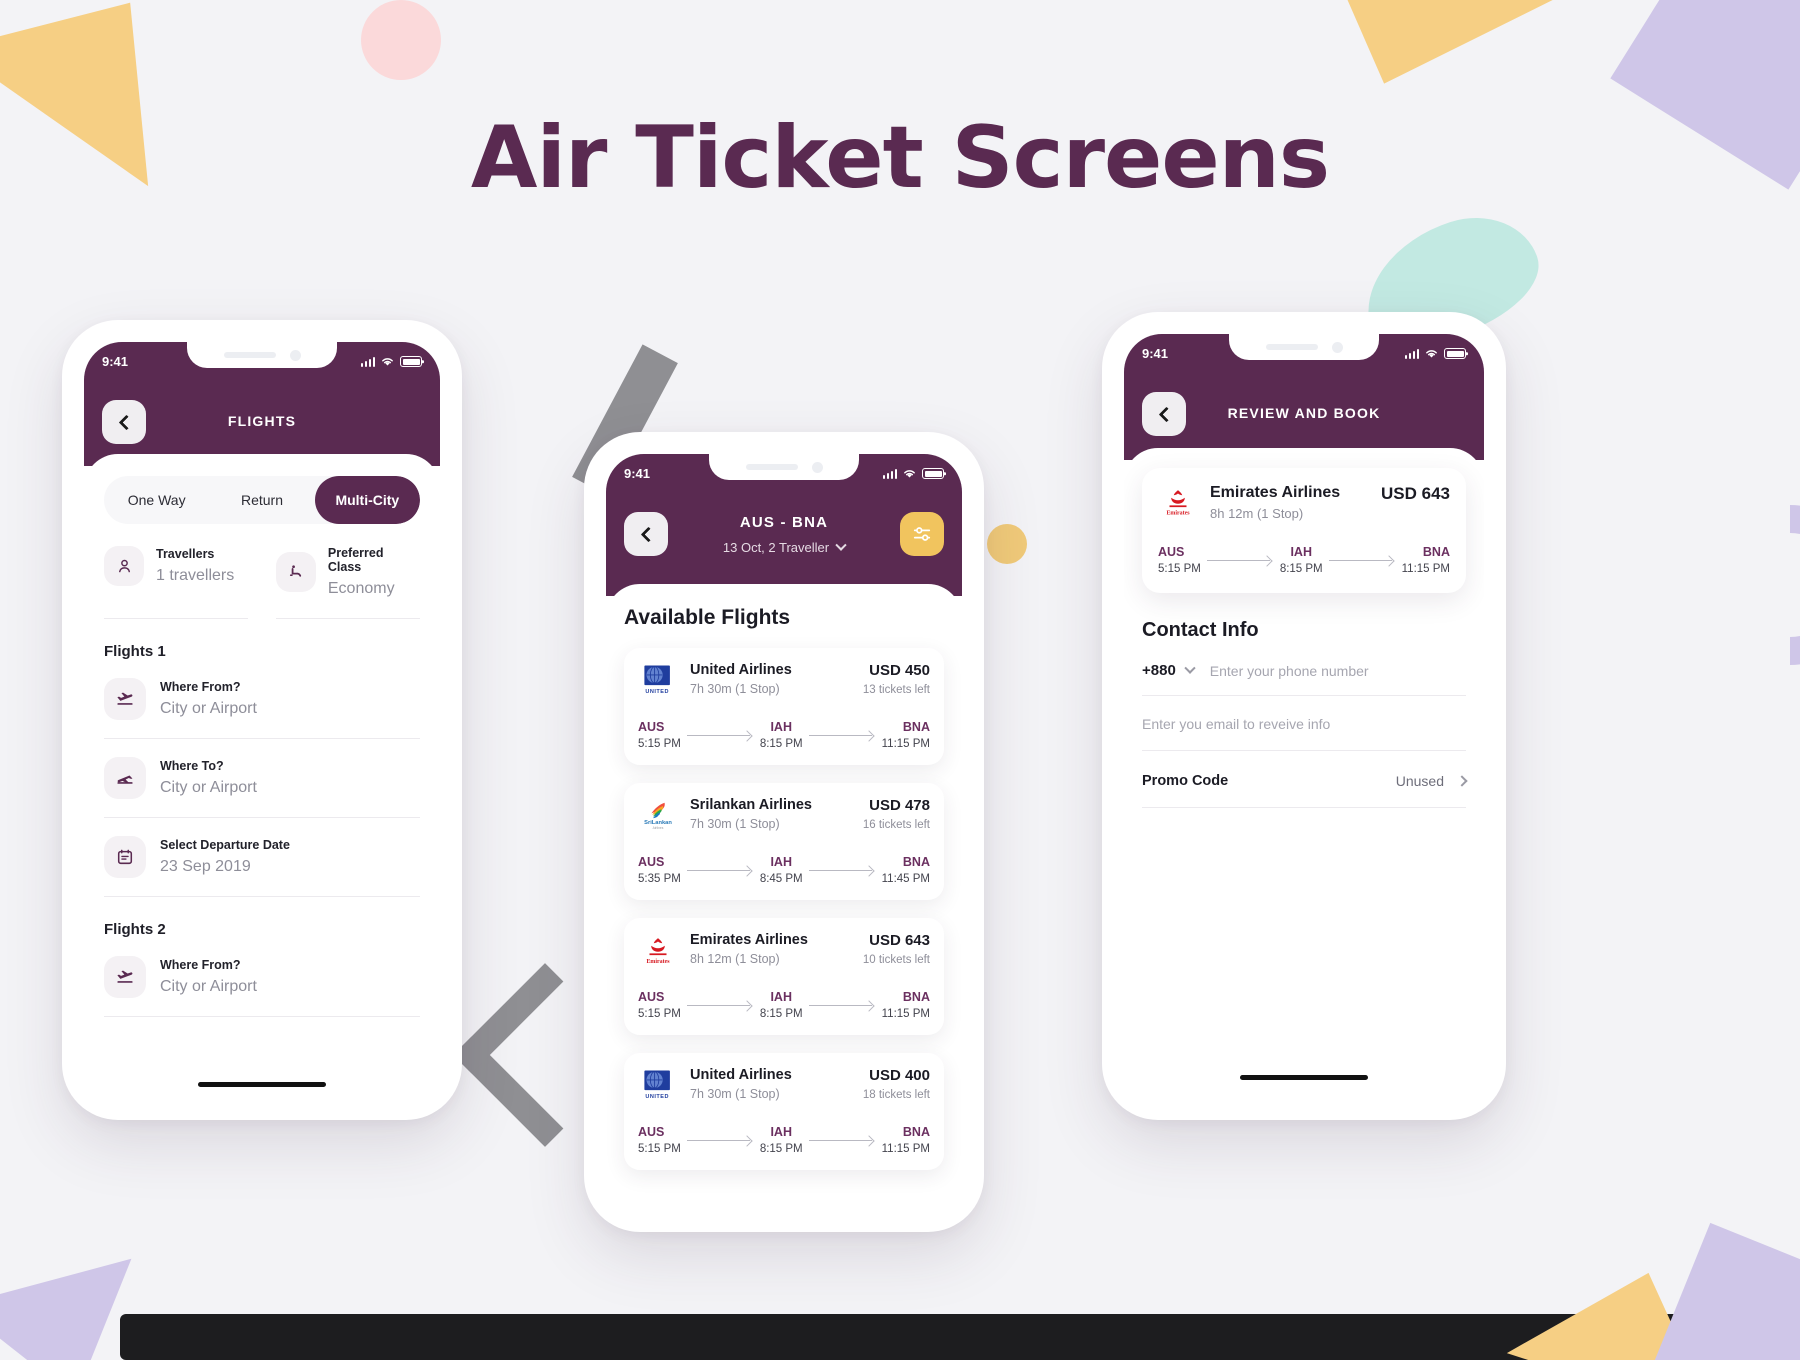 This screenshot has width=1800, height=1360. Describe the element at coordinates (200, 965) in the screenshot. I see `where-from-label: Where From?` at that location.